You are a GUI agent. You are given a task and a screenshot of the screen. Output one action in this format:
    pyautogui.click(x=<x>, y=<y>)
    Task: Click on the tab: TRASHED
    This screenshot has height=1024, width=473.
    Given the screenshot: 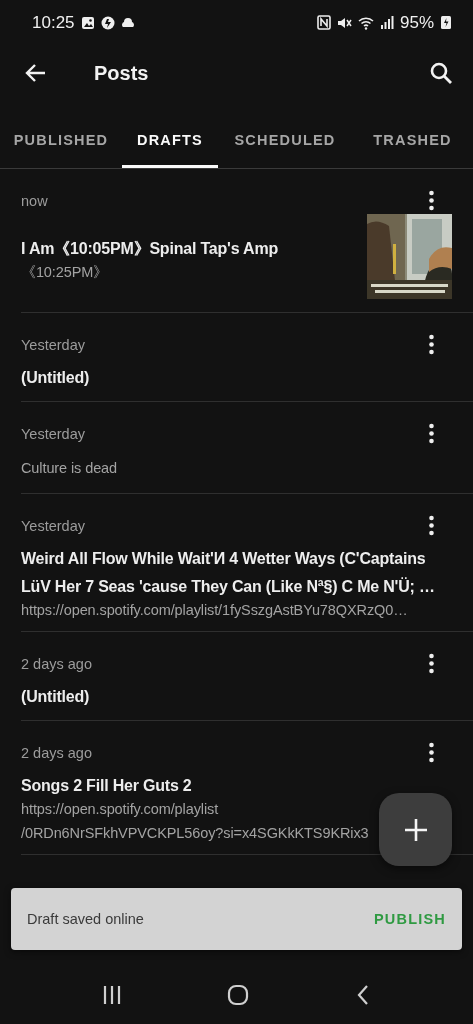 What is the action you would take?
    pyautogui.click(x=412, y=141)
    